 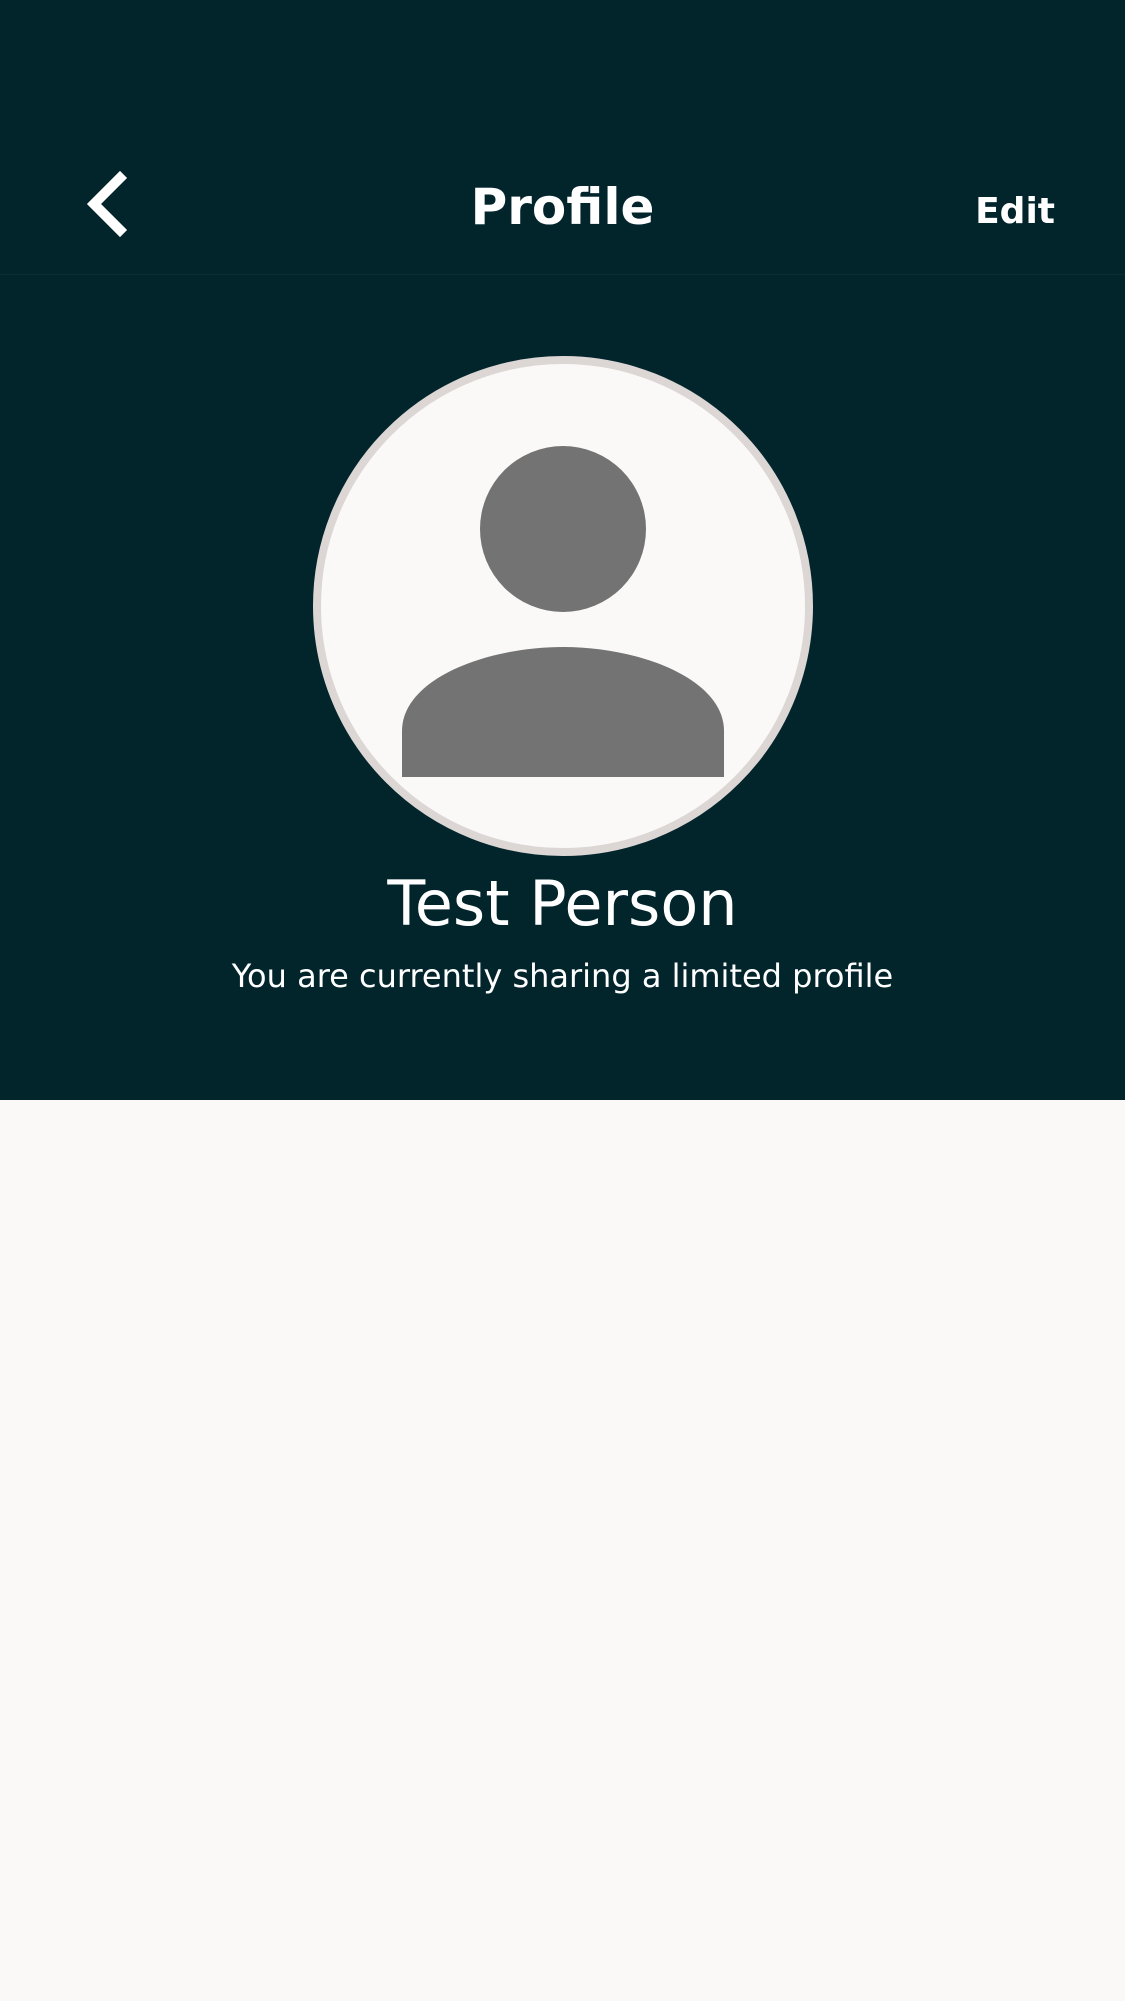 I want to click on edit-button: Edit, so click(x=1015, y=212).